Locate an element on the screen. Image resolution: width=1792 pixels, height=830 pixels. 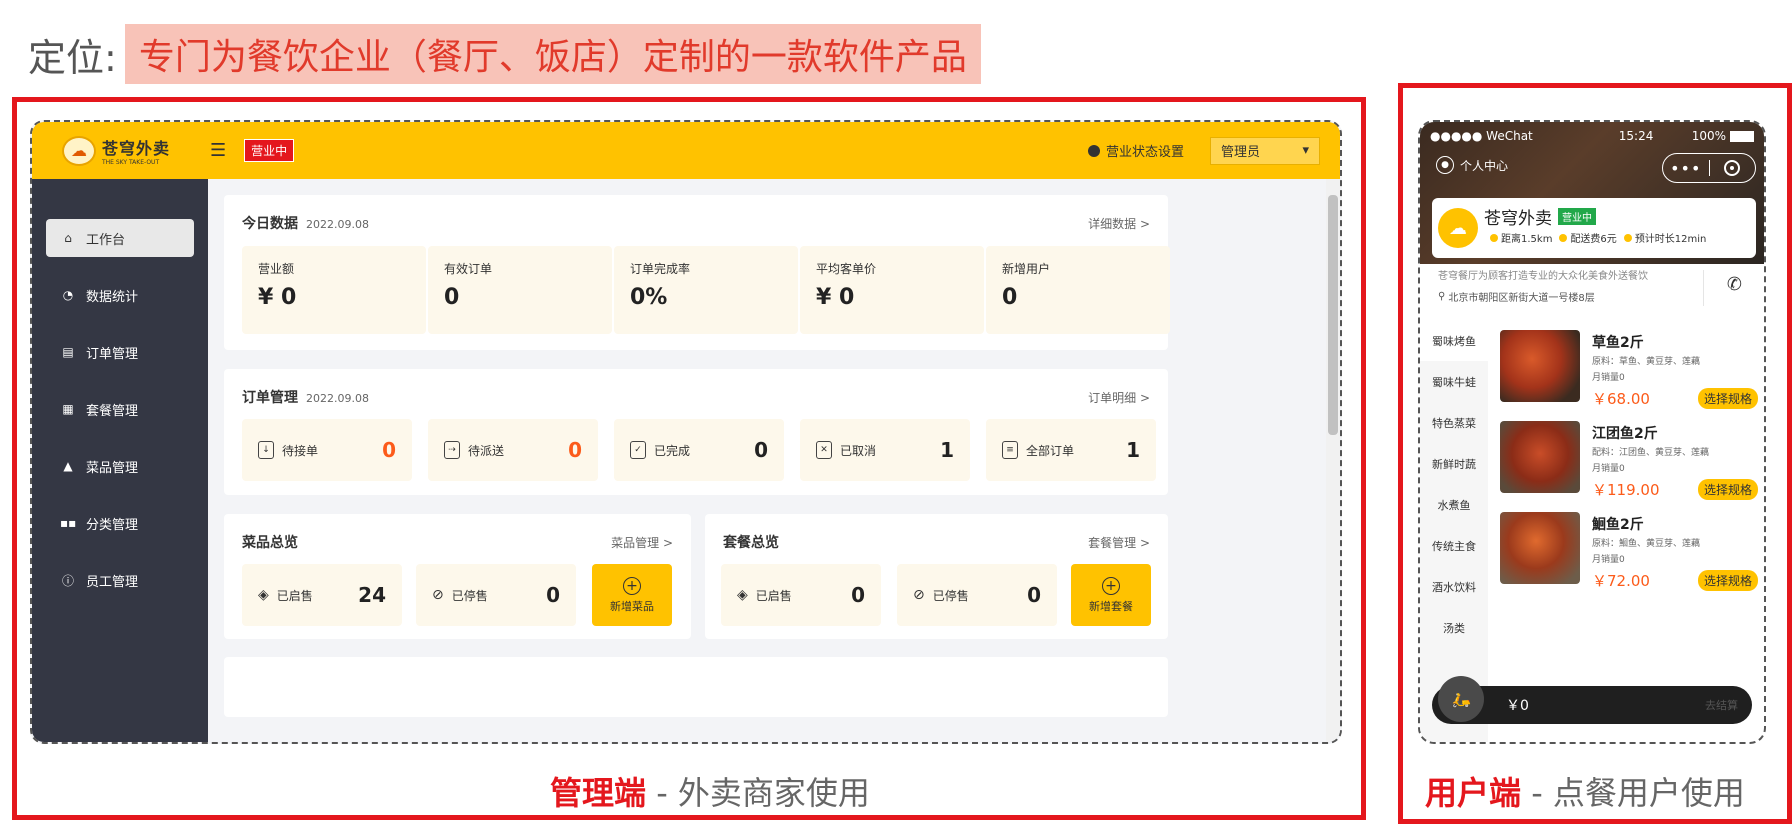
phone-call-icon: ✆ is located at coordinates (1734, 284).